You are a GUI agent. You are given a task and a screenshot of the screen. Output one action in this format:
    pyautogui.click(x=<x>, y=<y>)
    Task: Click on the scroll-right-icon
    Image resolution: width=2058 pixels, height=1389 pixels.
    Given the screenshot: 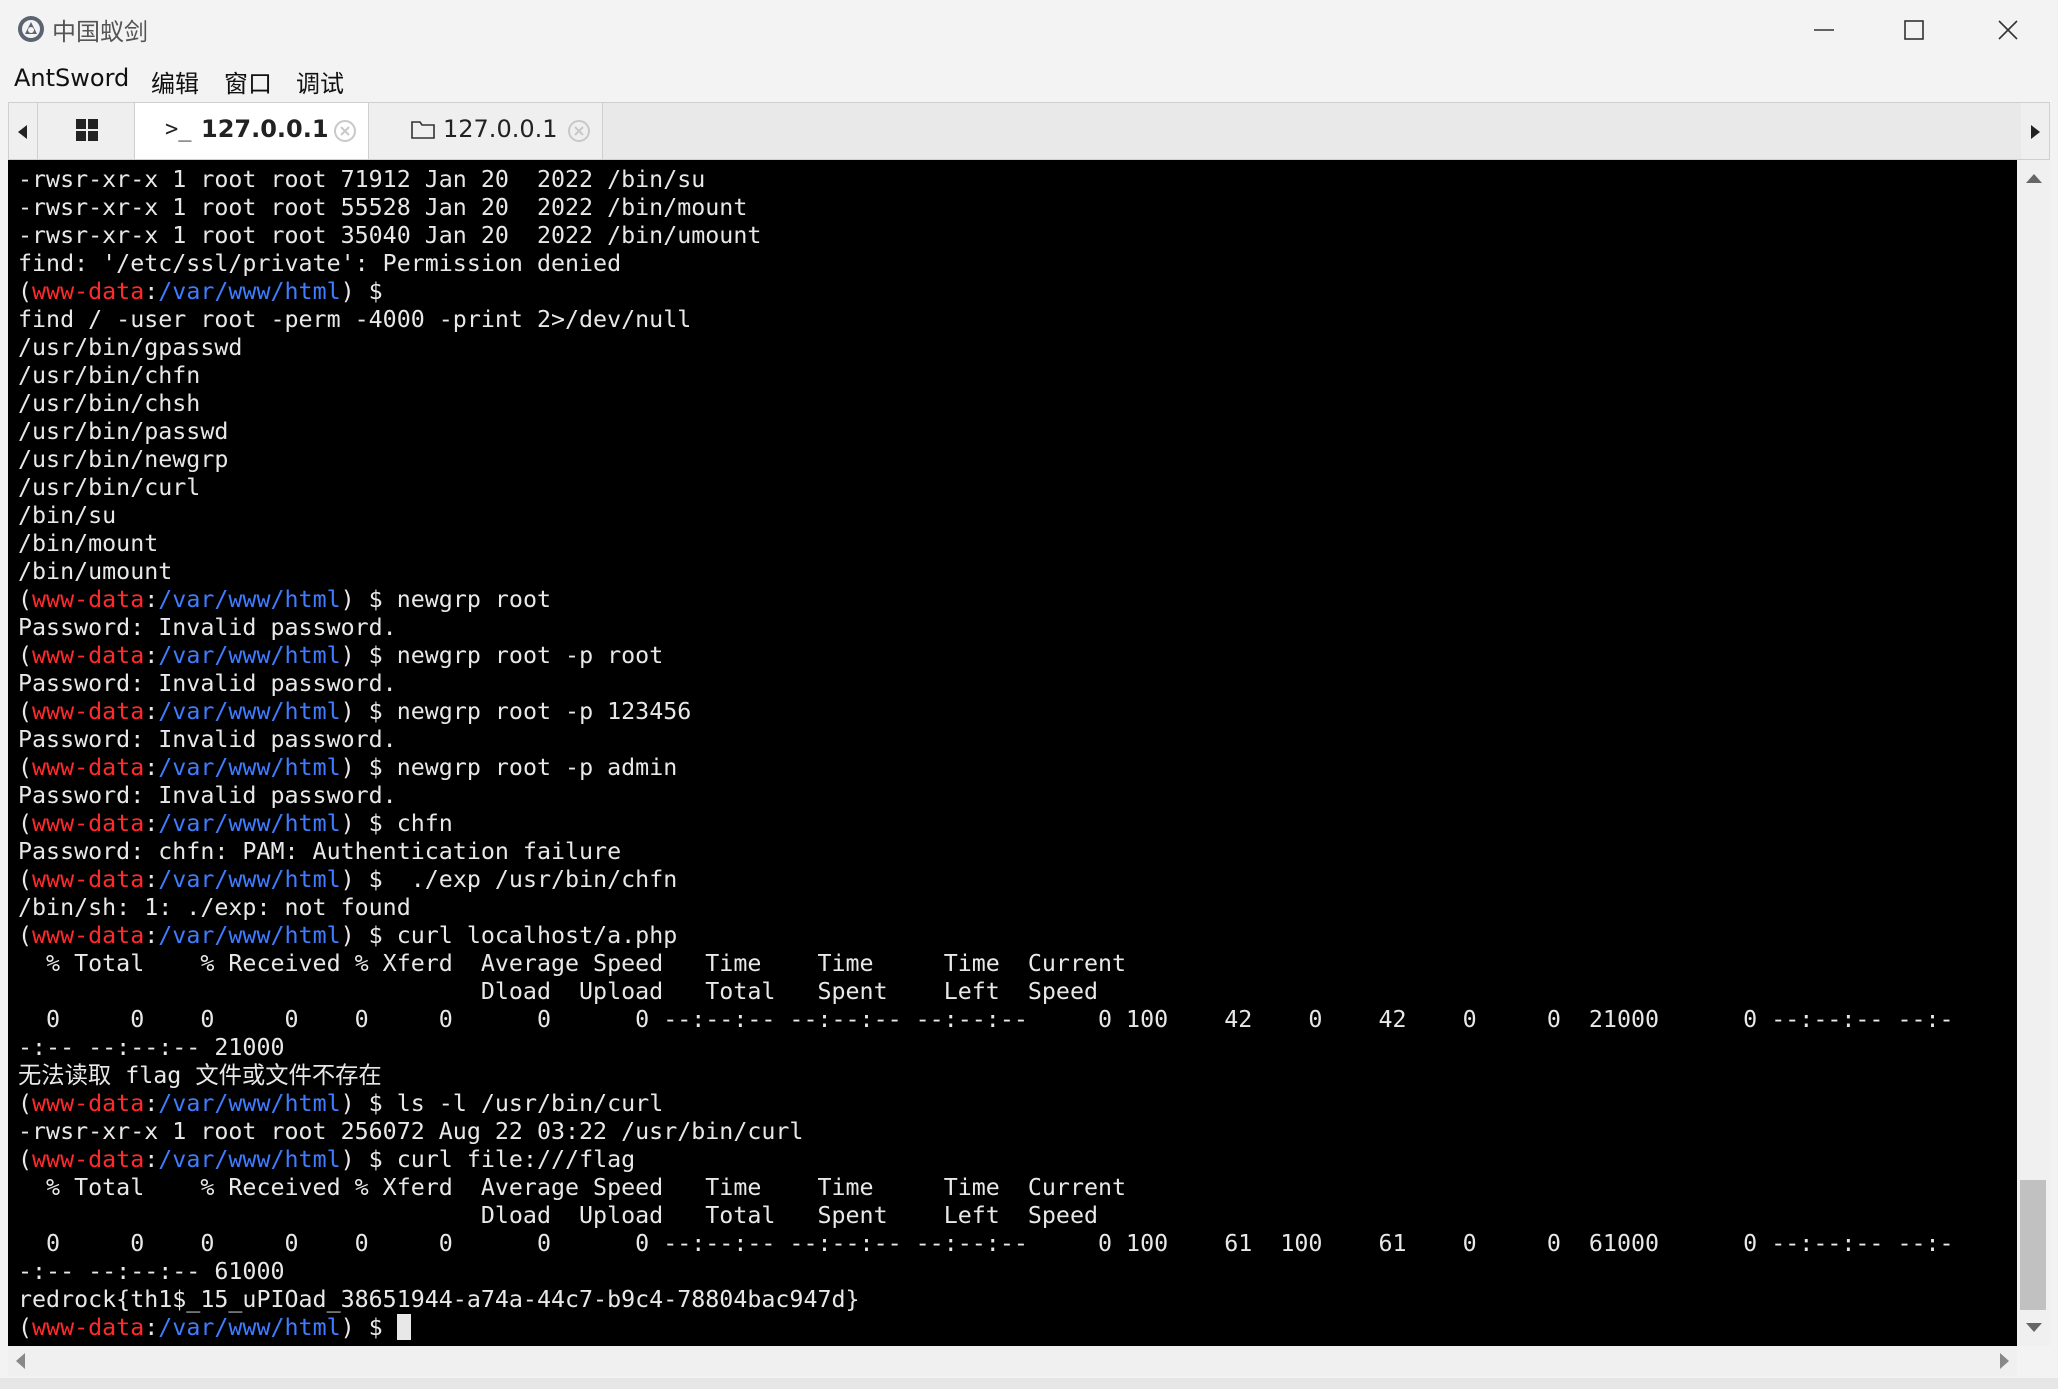 What is the action you would take?
    pyautogui.click(x=2004, y=1361)
    